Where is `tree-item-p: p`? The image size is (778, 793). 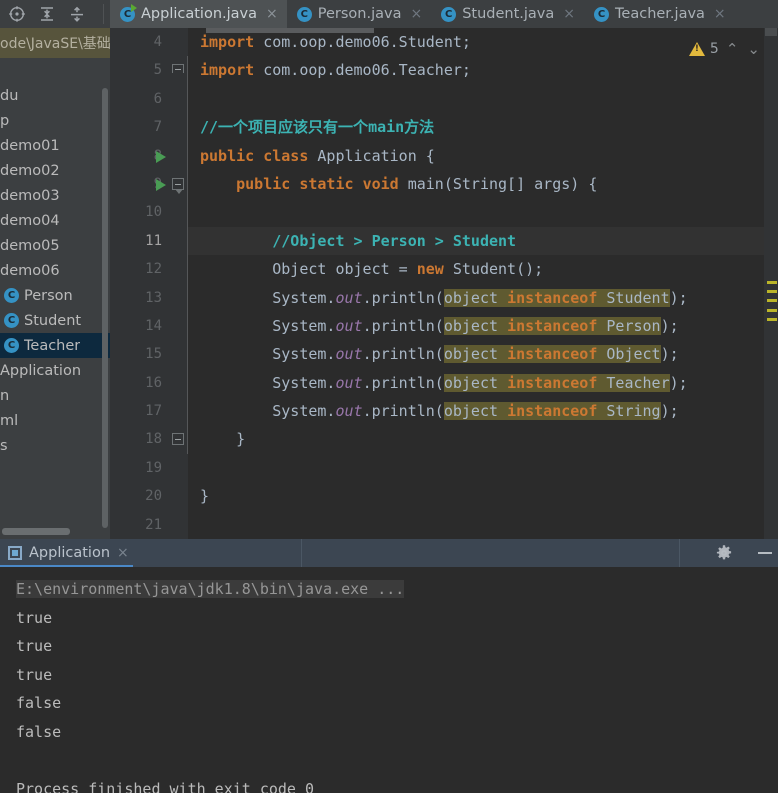
tree-item-p: p is located at coordinates (55, 120).